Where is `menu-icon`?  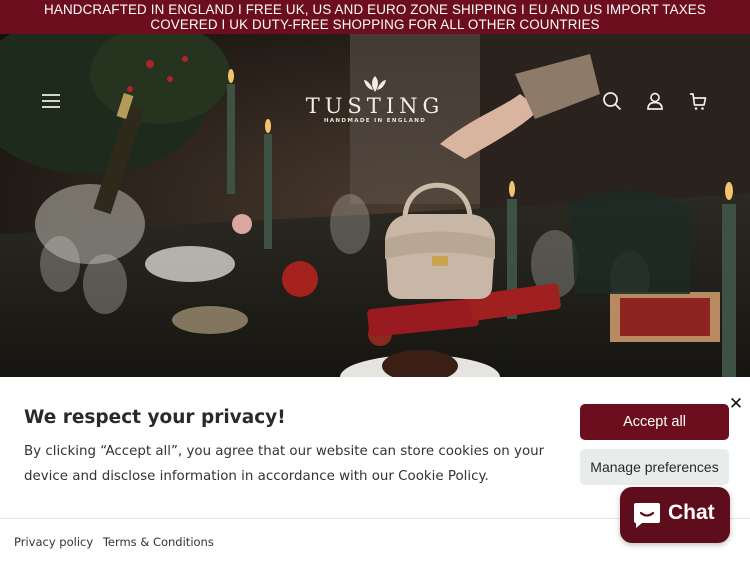 menu-icon is located at coordinates (51, 101).